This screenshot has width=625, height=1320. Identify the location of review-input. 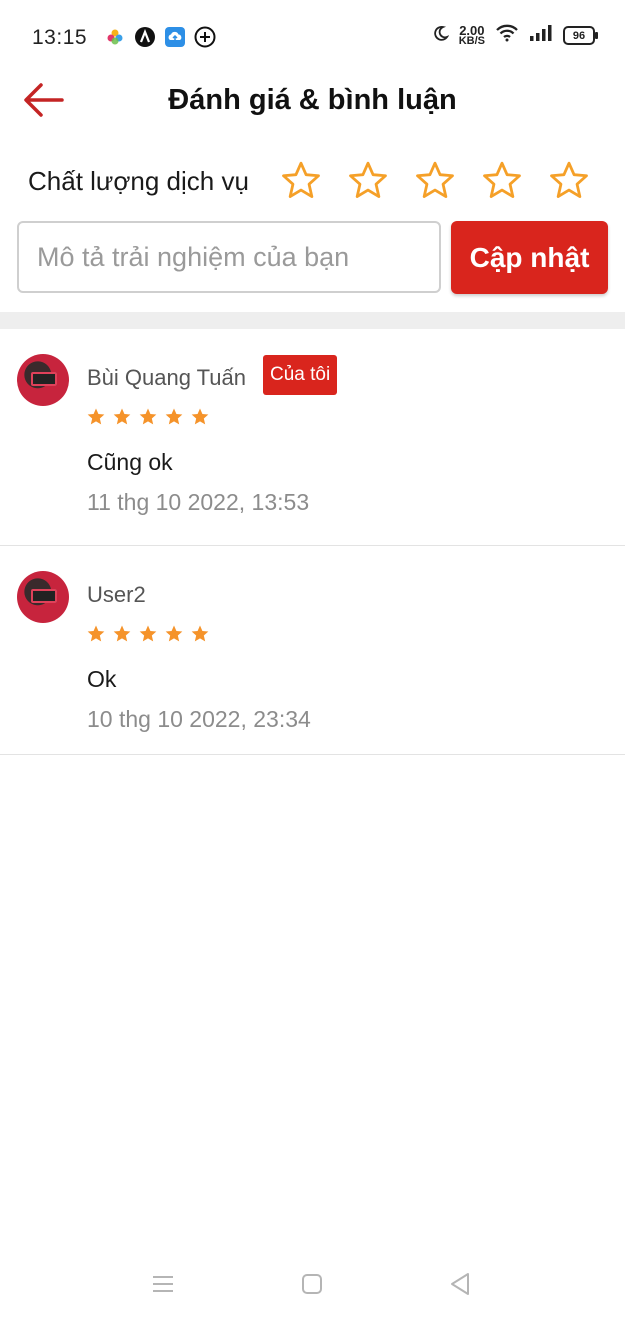
(229, 257).